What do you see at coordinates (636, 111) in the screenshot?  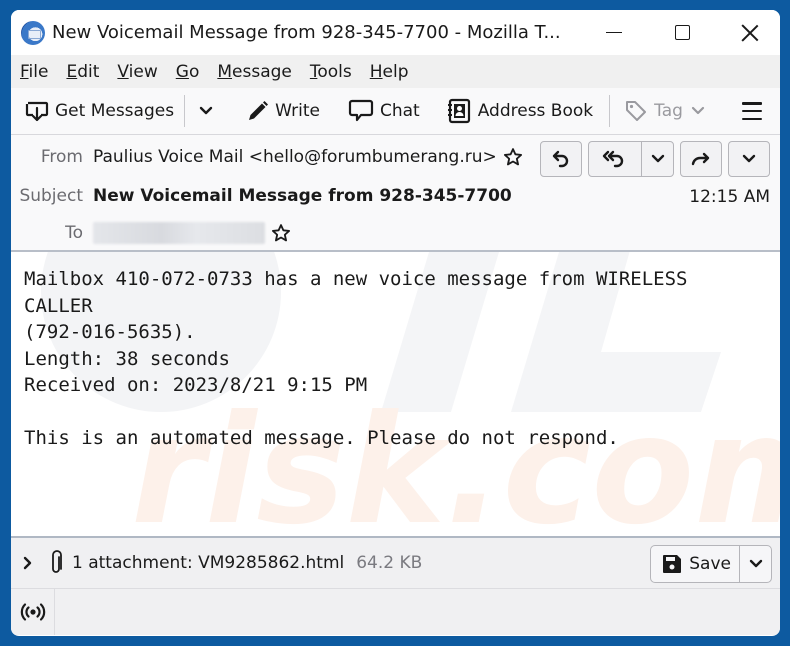 I see `tag-icon` at bounding box center [636, 111].